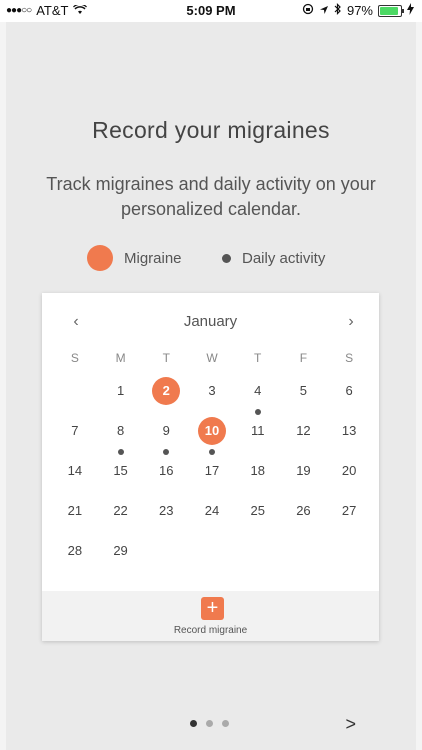  What do you see at coordinates (257, 470) in the screenshot?
I see `day-number: 18` at bounding box center [257, 470].